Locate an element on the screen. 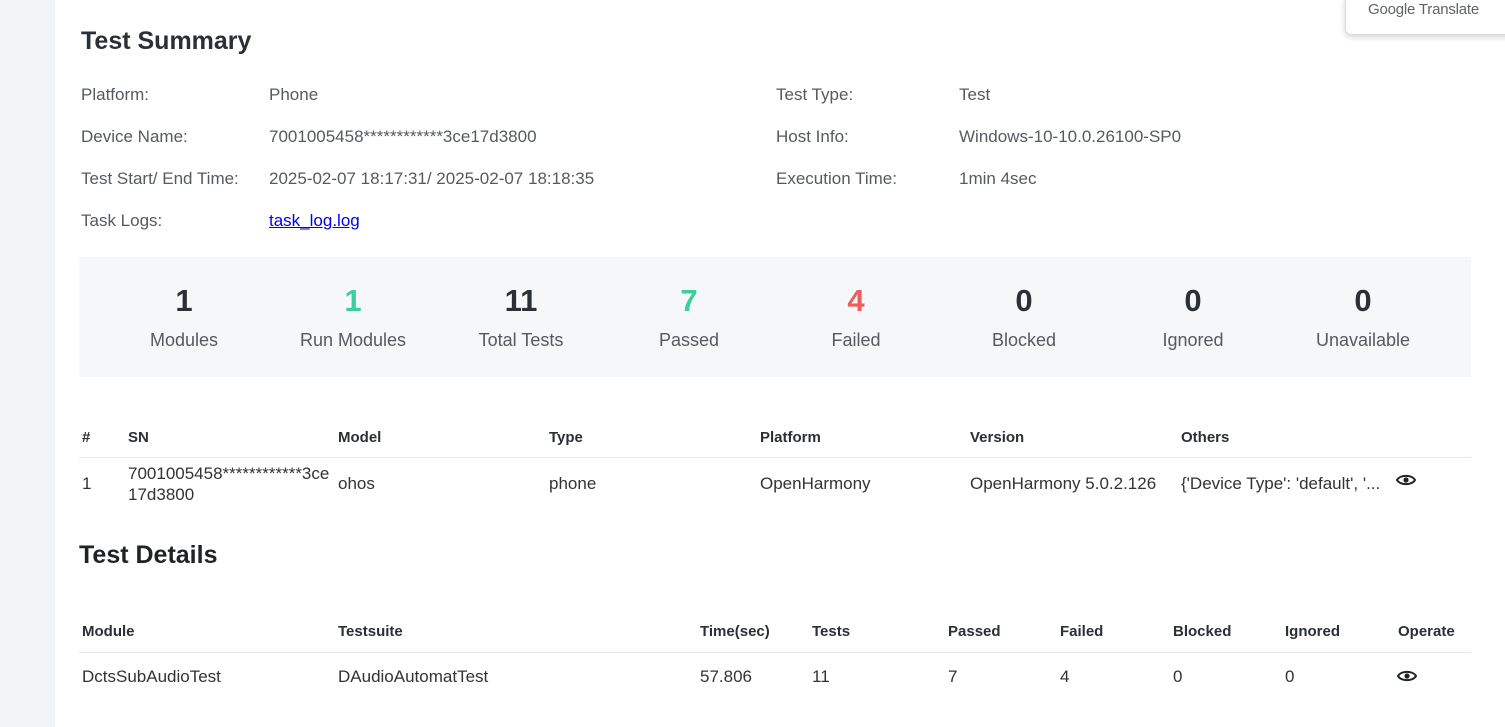 This screenshot has height=727, width=1505. device-index: 1 is located at coordinates (87, 483).